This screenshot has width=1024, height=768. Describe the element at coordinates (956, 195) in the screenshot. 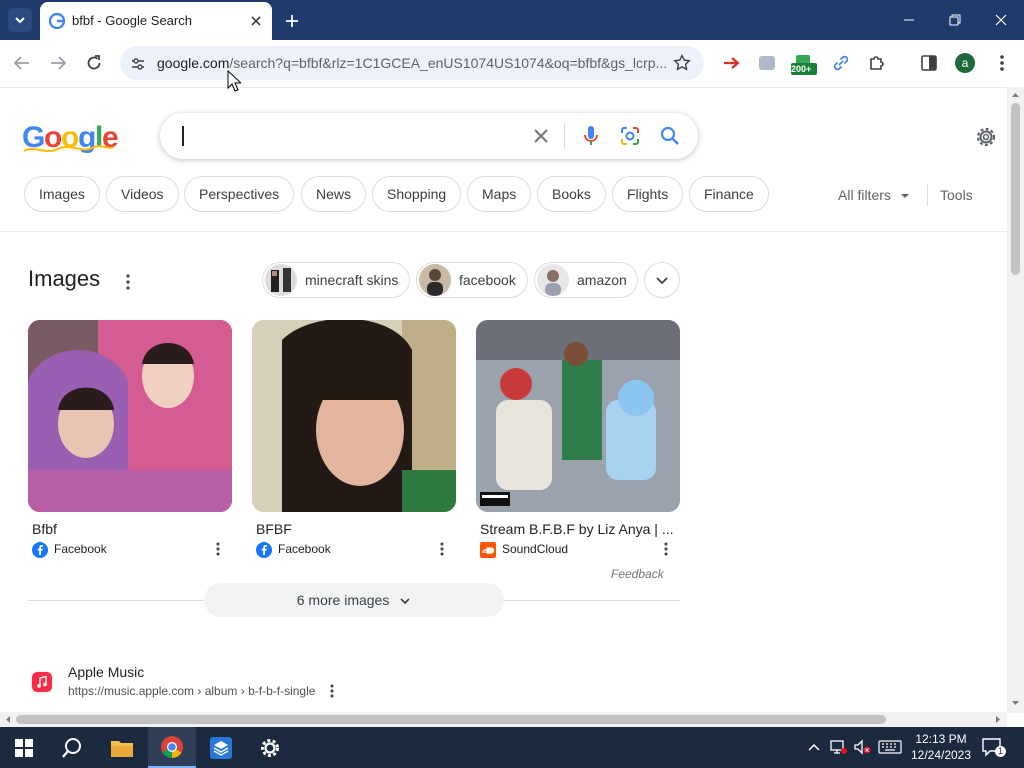

I see `tools-button: Tools` at that location.